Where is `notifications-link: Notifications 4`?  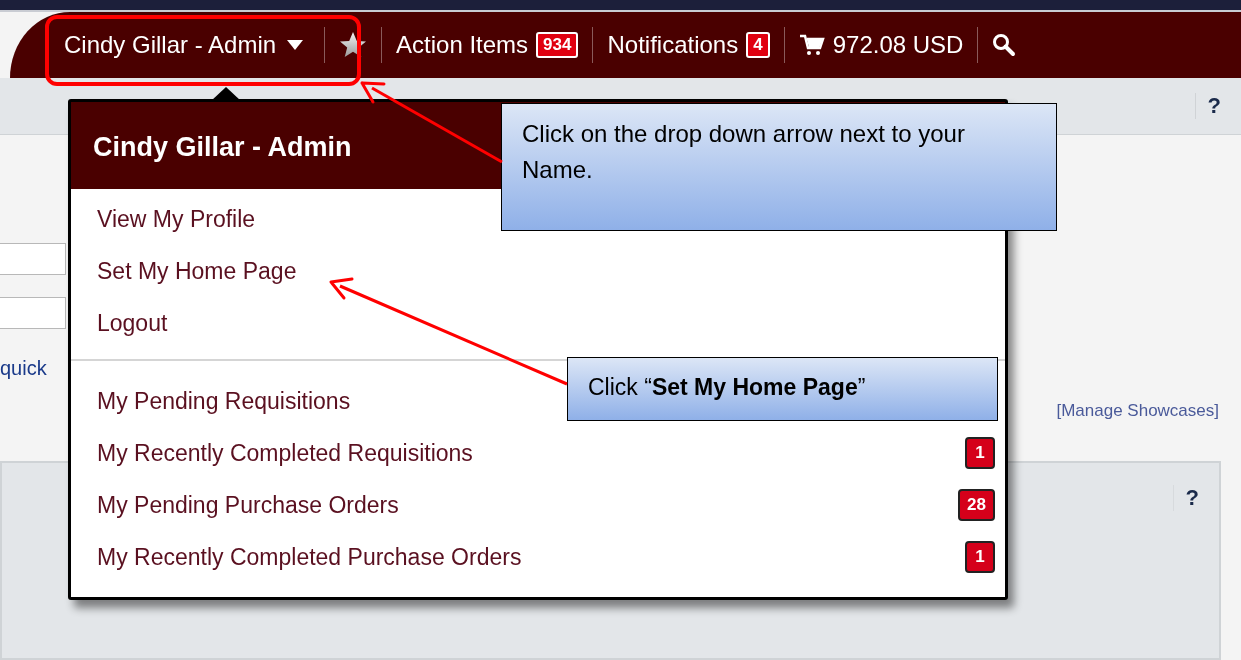 notifications-link: Notifications 4 is located at coordinates (688, 45).